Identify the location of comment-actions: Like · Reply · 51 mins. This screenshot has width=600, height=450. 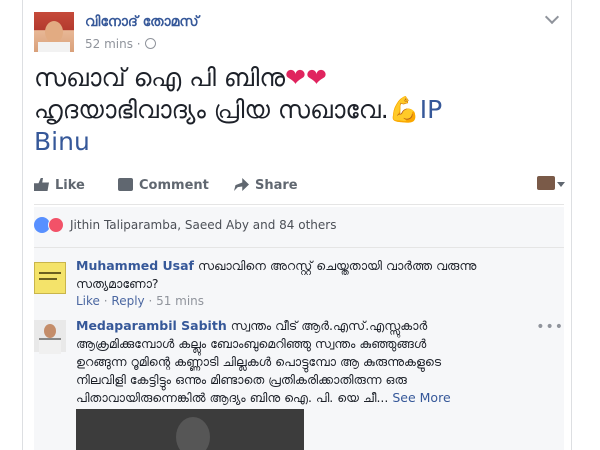
(140, 301).